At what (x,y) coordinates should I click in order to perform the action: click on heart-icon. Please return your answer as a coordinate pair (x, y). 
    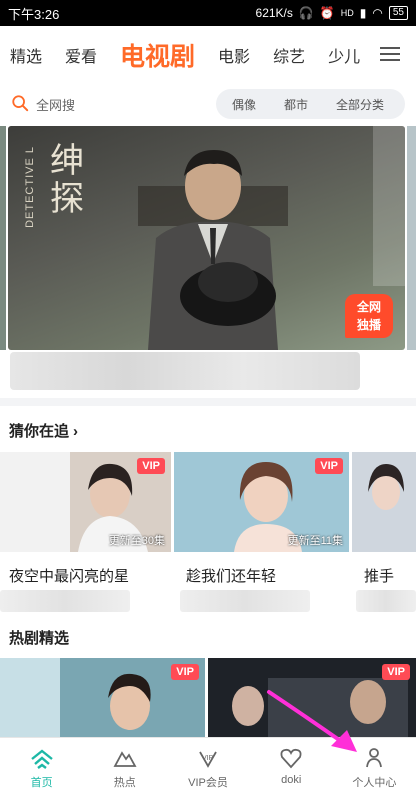
    Looking at the image, I should click on (291, 758).